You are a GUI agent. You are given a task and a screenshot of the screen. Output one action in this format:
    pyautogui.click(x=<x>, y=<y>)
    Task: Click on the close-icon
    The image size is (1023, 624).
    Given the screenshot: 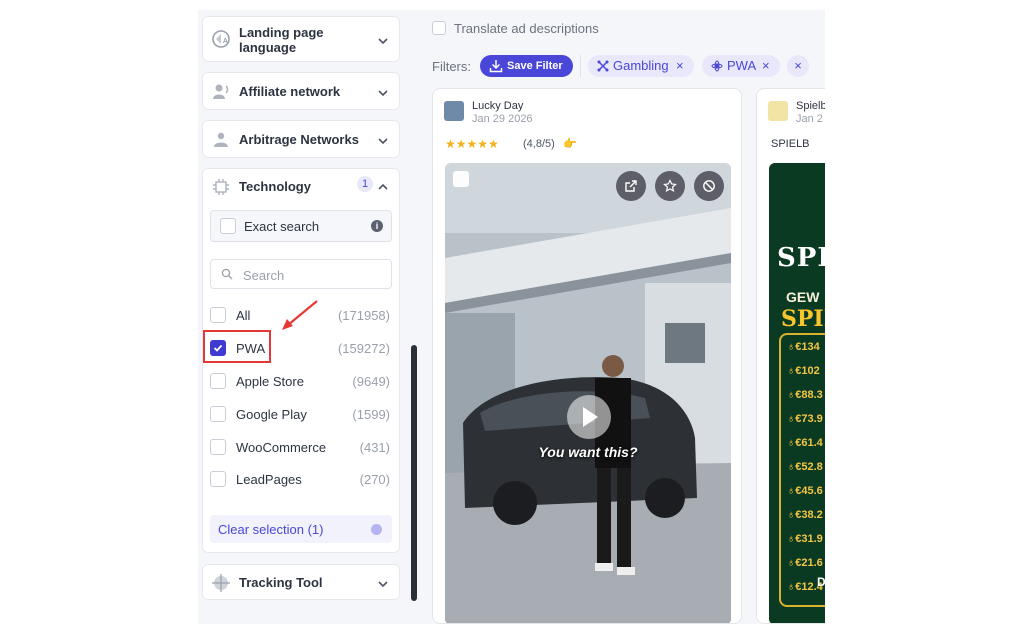 What is the action you would take?
    pyautogui.click(x=376, y=529)
    